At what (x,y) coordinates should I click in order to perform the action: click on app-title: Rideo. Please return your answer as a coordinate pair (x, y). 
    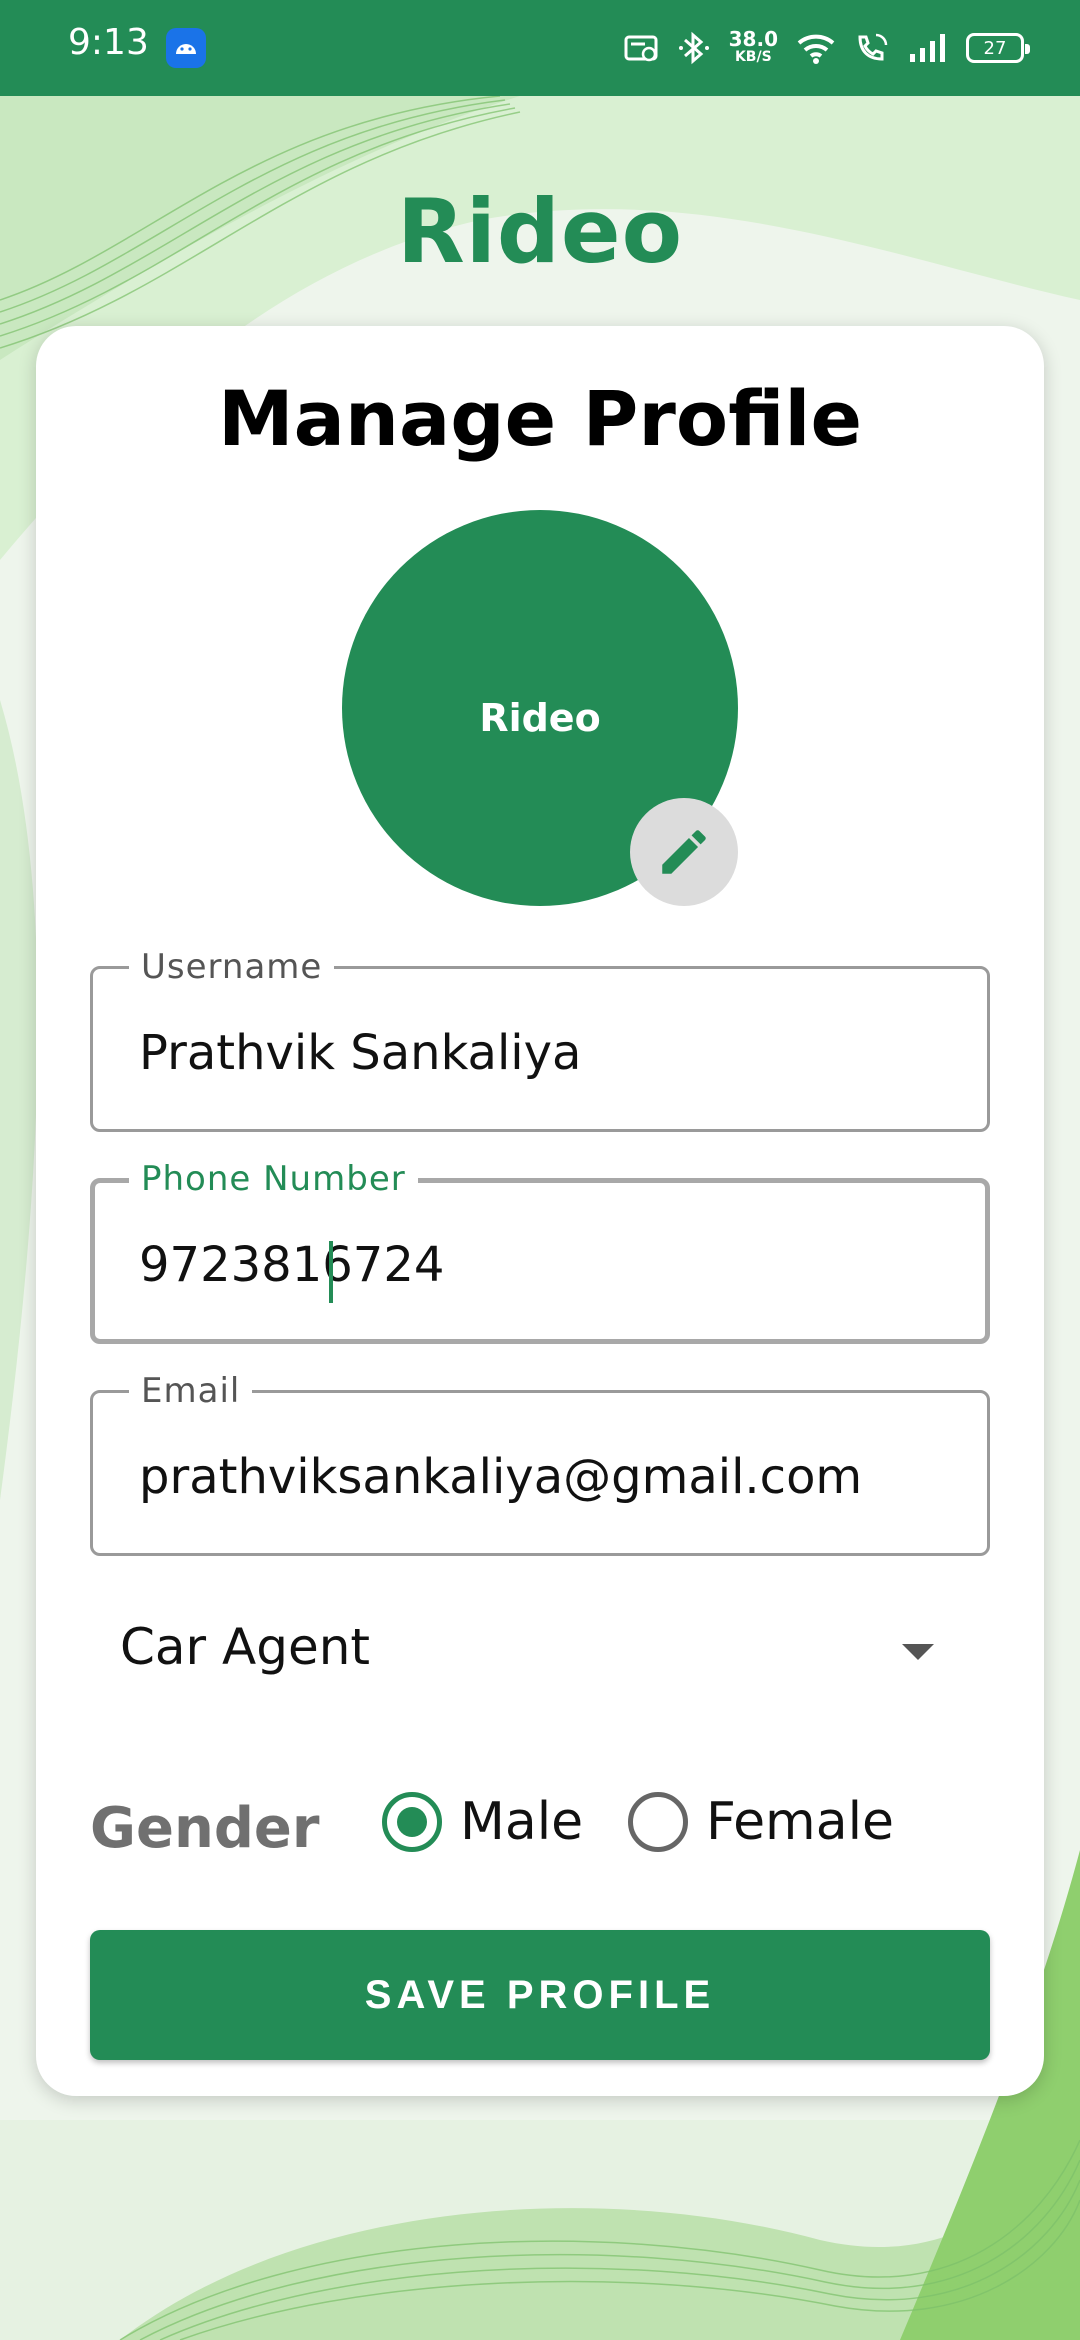
    Looking at the image, I should click on (540, 231).